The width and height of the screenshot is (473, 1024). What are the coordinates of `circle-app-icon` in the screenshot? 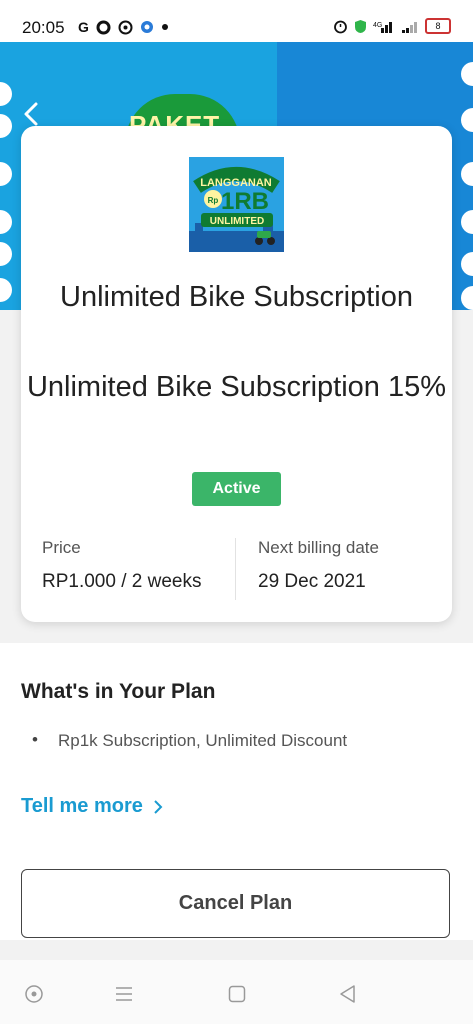 It's located at (103, 27).